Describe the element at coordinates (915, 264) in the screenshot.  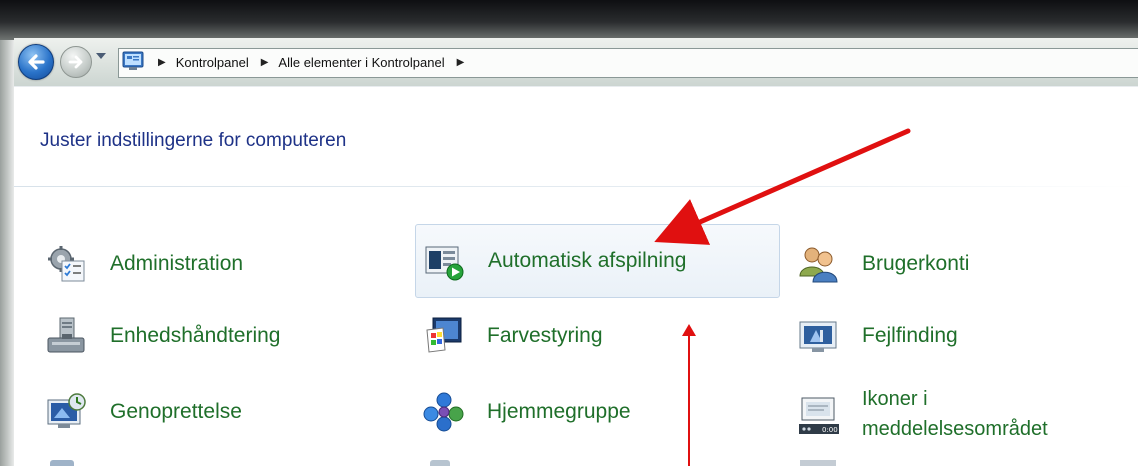
I see `item-label: Brugerkonti` at that location.